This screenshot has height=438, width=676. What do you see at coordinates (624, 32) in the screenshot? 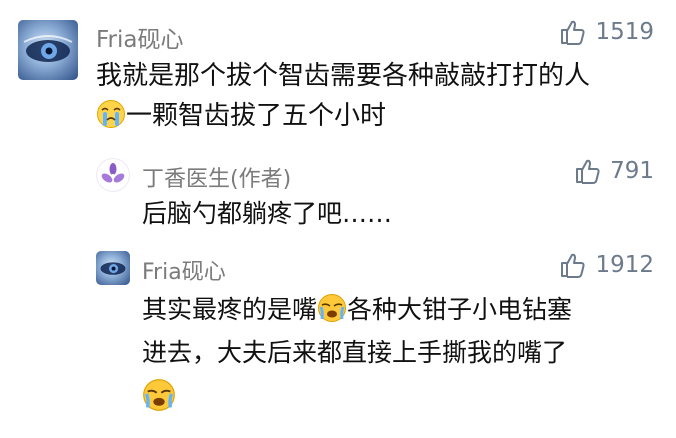
I see `like-count: 1519` at bounding box center [624, 32].